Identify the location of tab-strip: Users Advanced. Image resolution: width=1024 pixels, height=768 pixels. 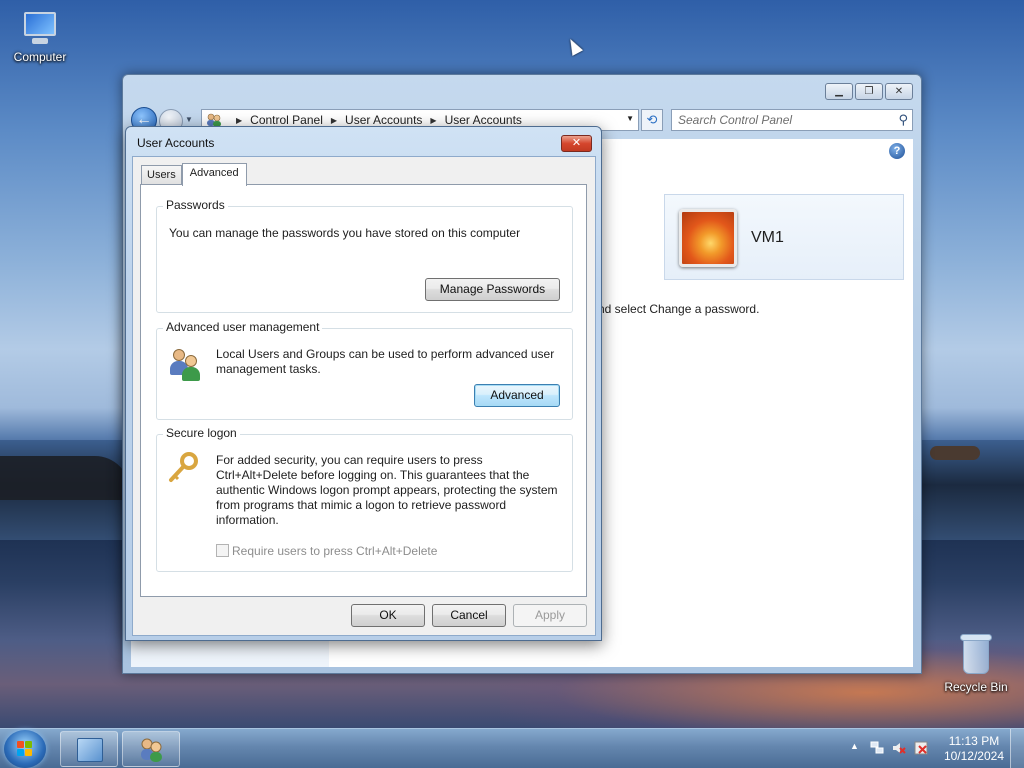
(194, 173).